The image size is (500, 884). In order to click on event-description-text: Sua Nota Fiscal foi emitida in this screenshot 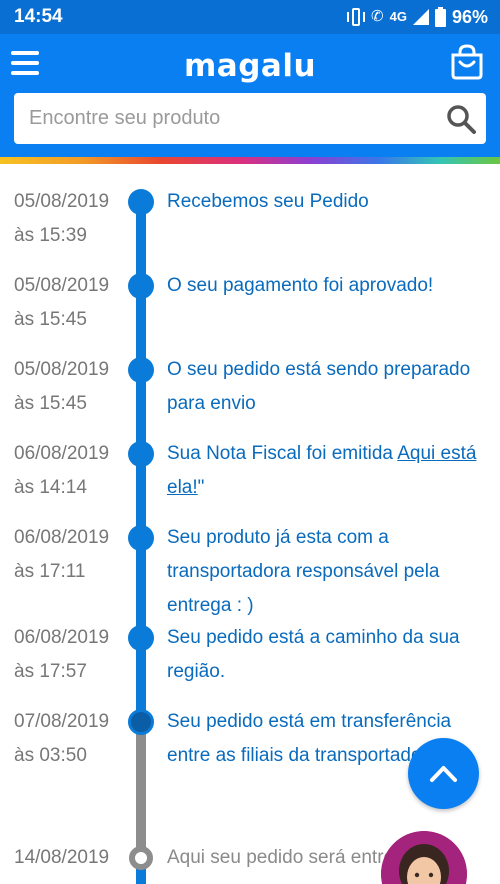, I will do `click(282, 453)`.